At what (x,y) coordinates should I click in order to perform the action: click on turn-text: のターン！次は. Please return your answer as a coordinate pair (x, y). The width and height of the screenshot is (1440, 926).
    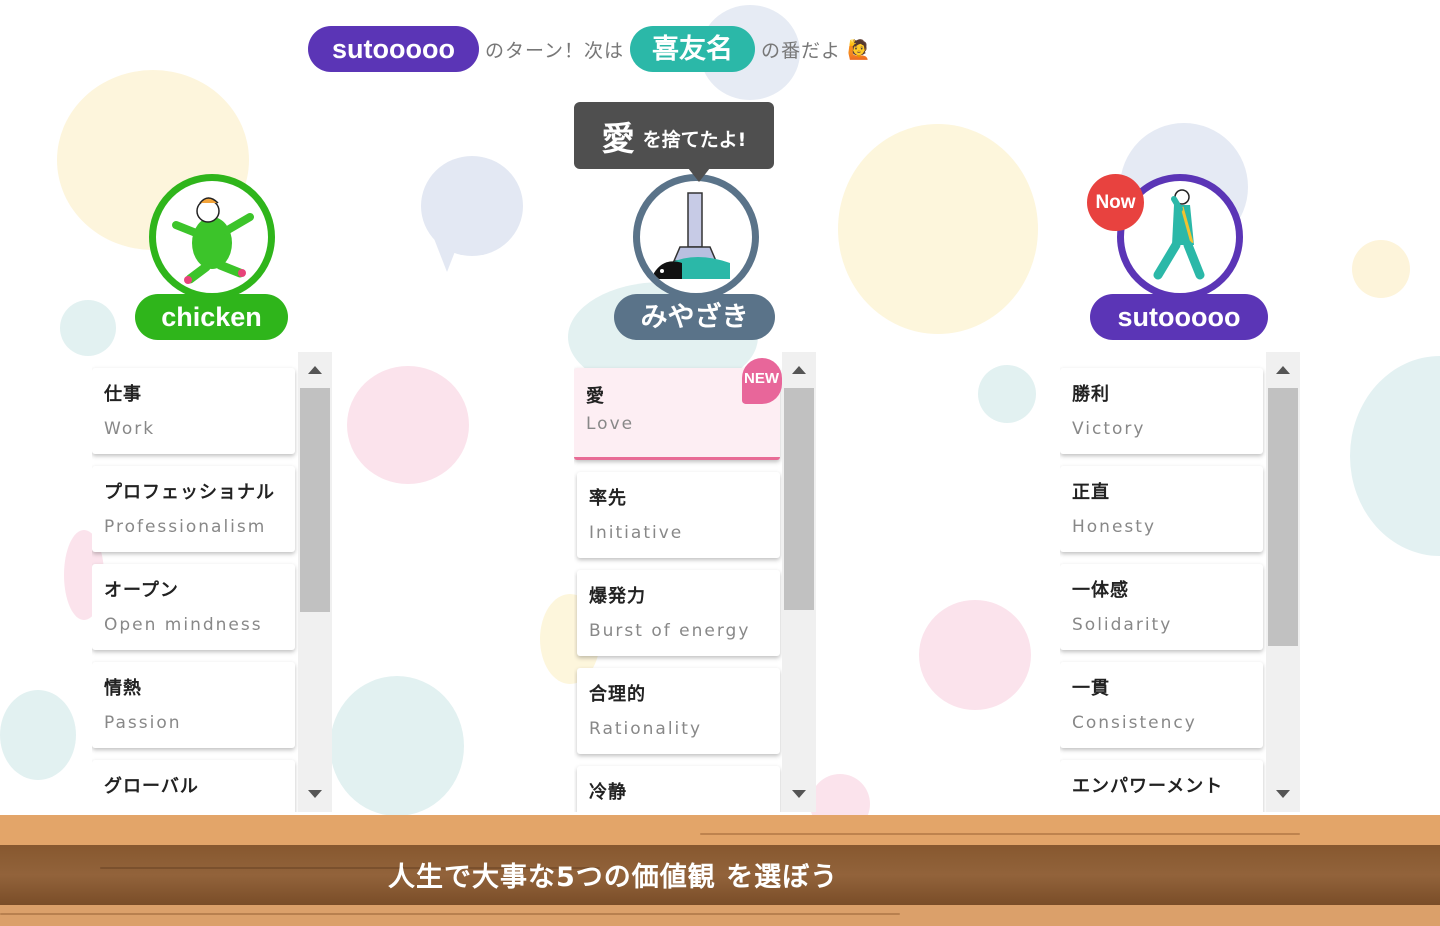
    Looking at the image, I should click on (554, 50).